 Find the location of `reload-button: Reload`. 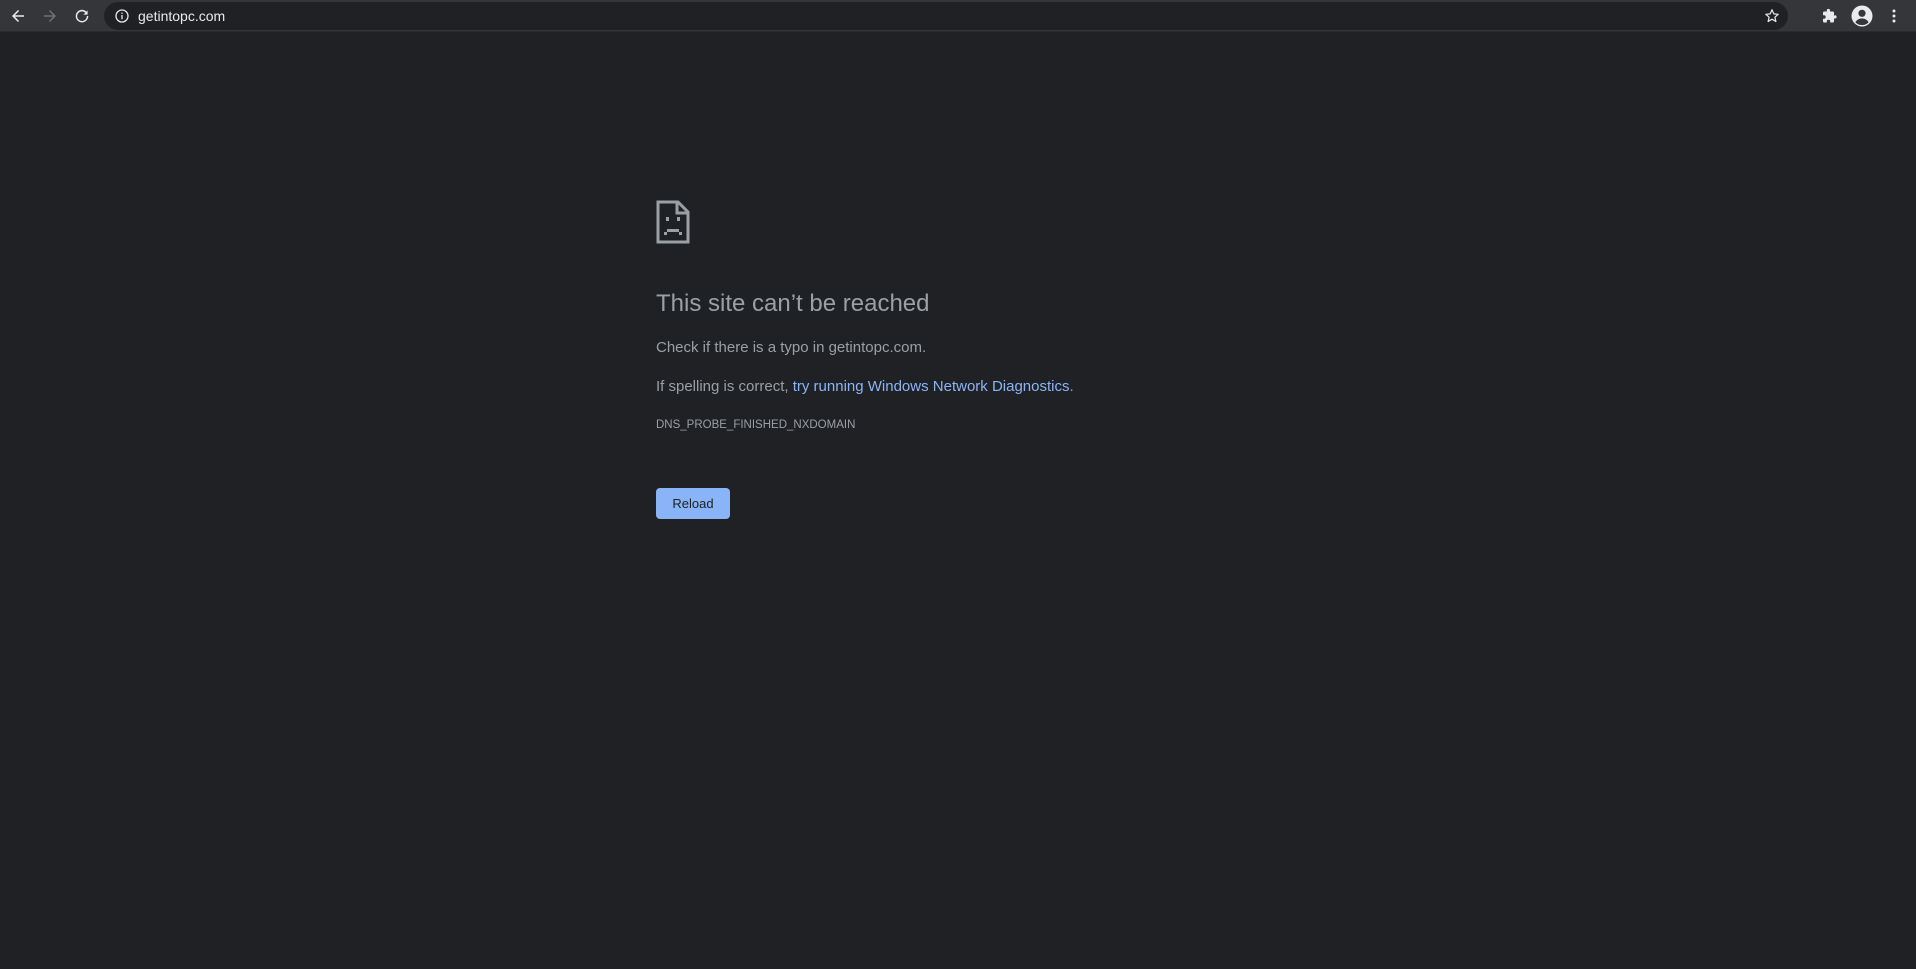

reload-button: Reload is located at coordinates (693, 503).